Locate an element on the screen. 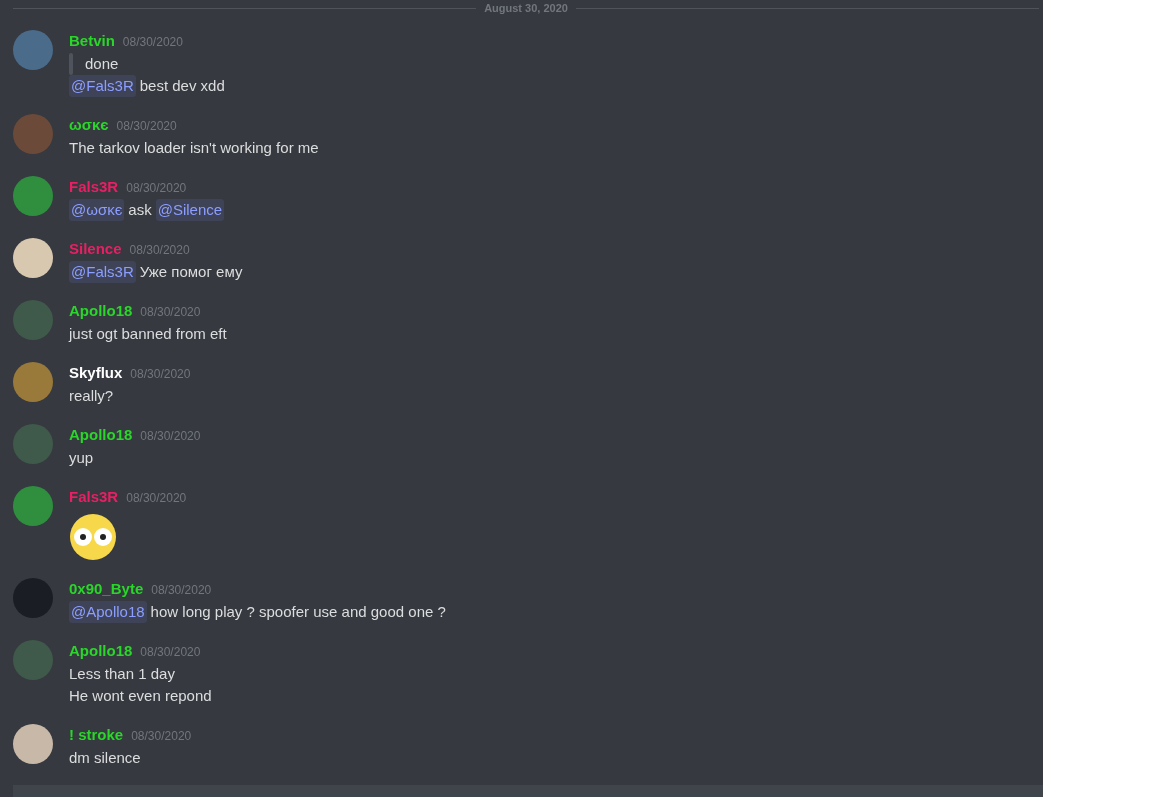 The image size is (1152, 797). username: ! stroke is located at coordinates (96, 735).